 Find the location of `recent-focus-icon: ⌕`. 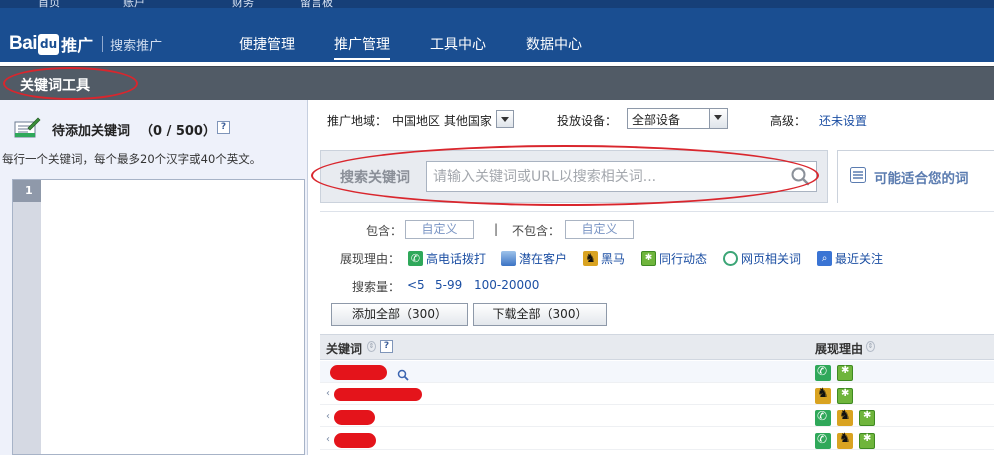

recent-focus-icon: ⌕ is located at coordinates (824, 258).